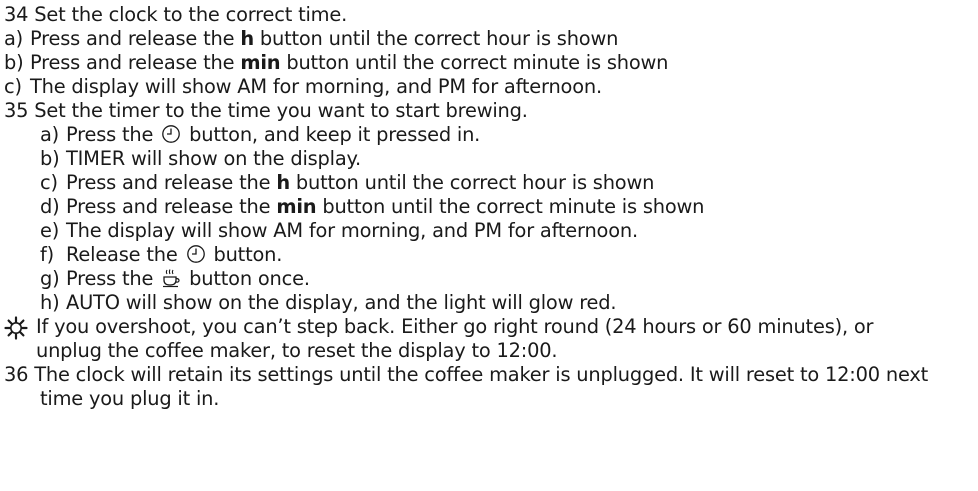 This screenshot has height=491, width=978. Describe the element at coordinates (16, 328) in the screenshot. I see `sun-tip-icon` at that location.